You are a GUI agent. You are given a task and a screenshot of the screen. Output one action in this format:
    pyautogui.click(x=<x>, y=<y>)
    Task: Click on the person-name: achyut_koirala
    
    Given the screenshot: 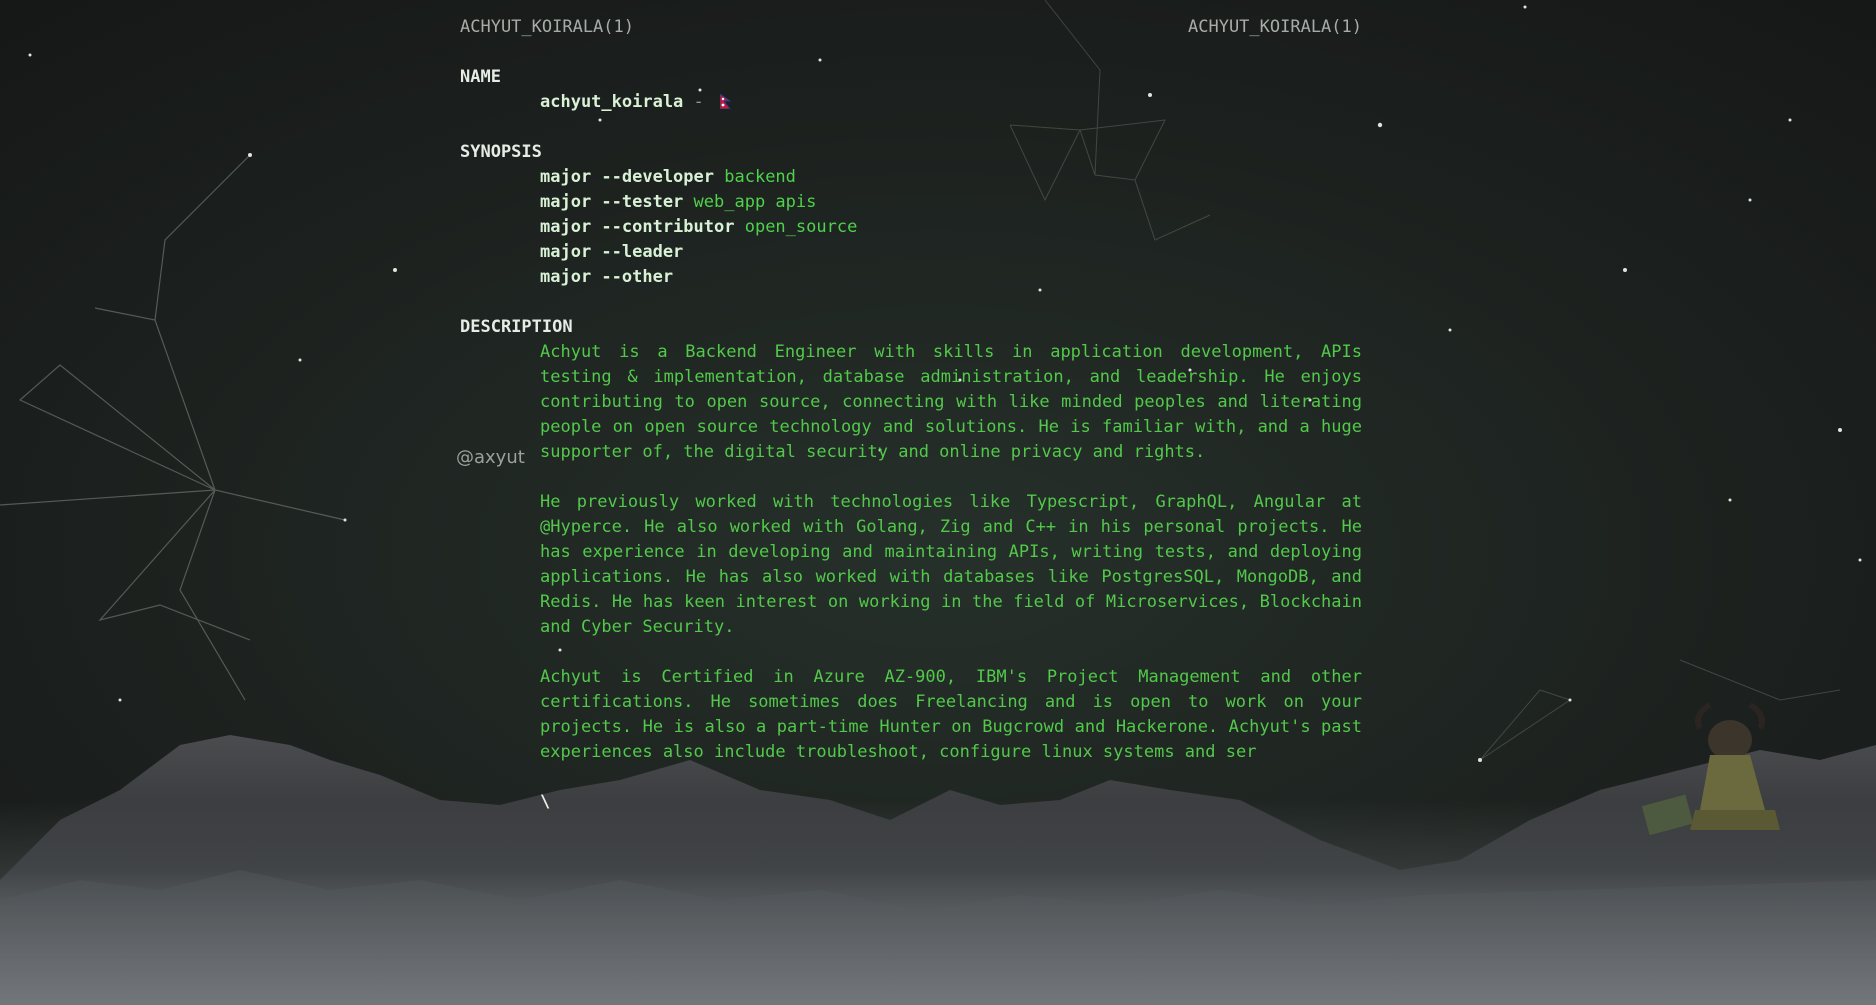 What is the action you would take?
    pyautogui.click(x=612, y=102)
    